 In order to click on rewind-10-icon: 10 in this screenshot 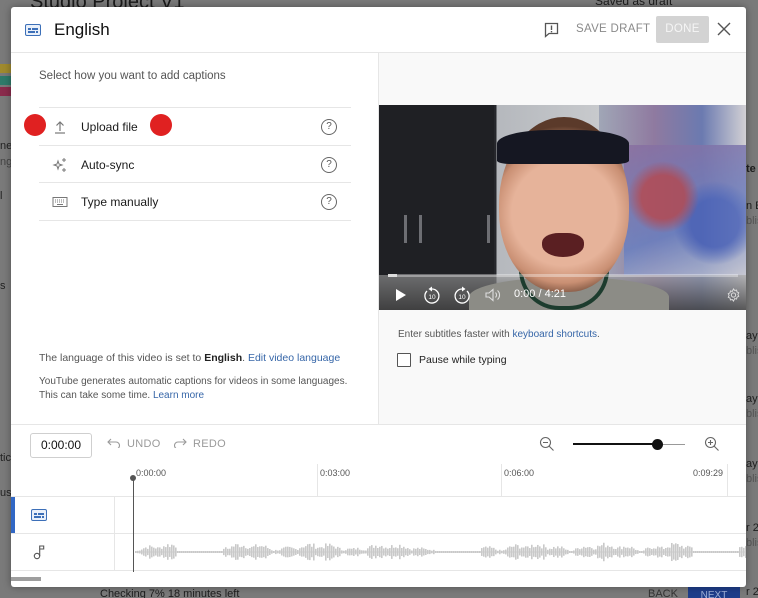, I will do `click(432, 295)`.